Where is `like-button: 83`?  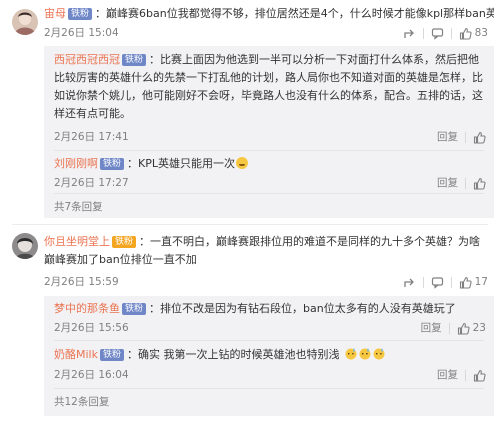
like-button: 83 is located at coordinates (473, 33).